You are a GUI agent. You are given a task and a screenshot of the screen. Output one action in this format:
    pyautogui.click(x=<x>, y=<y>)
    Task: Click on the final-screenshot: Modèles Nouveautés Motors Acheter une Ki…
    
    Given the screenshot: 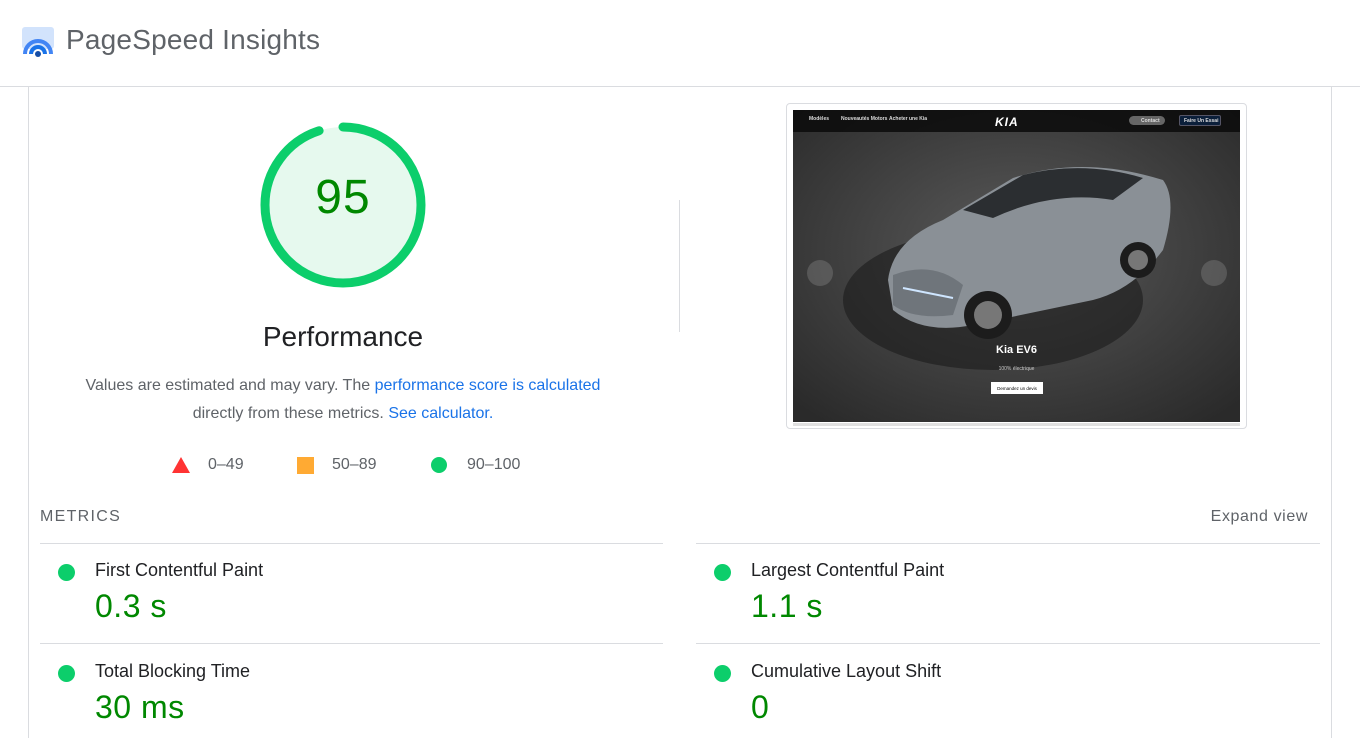 What is the action you would take?
    pyautogui.click(x=1016, y=266)
    